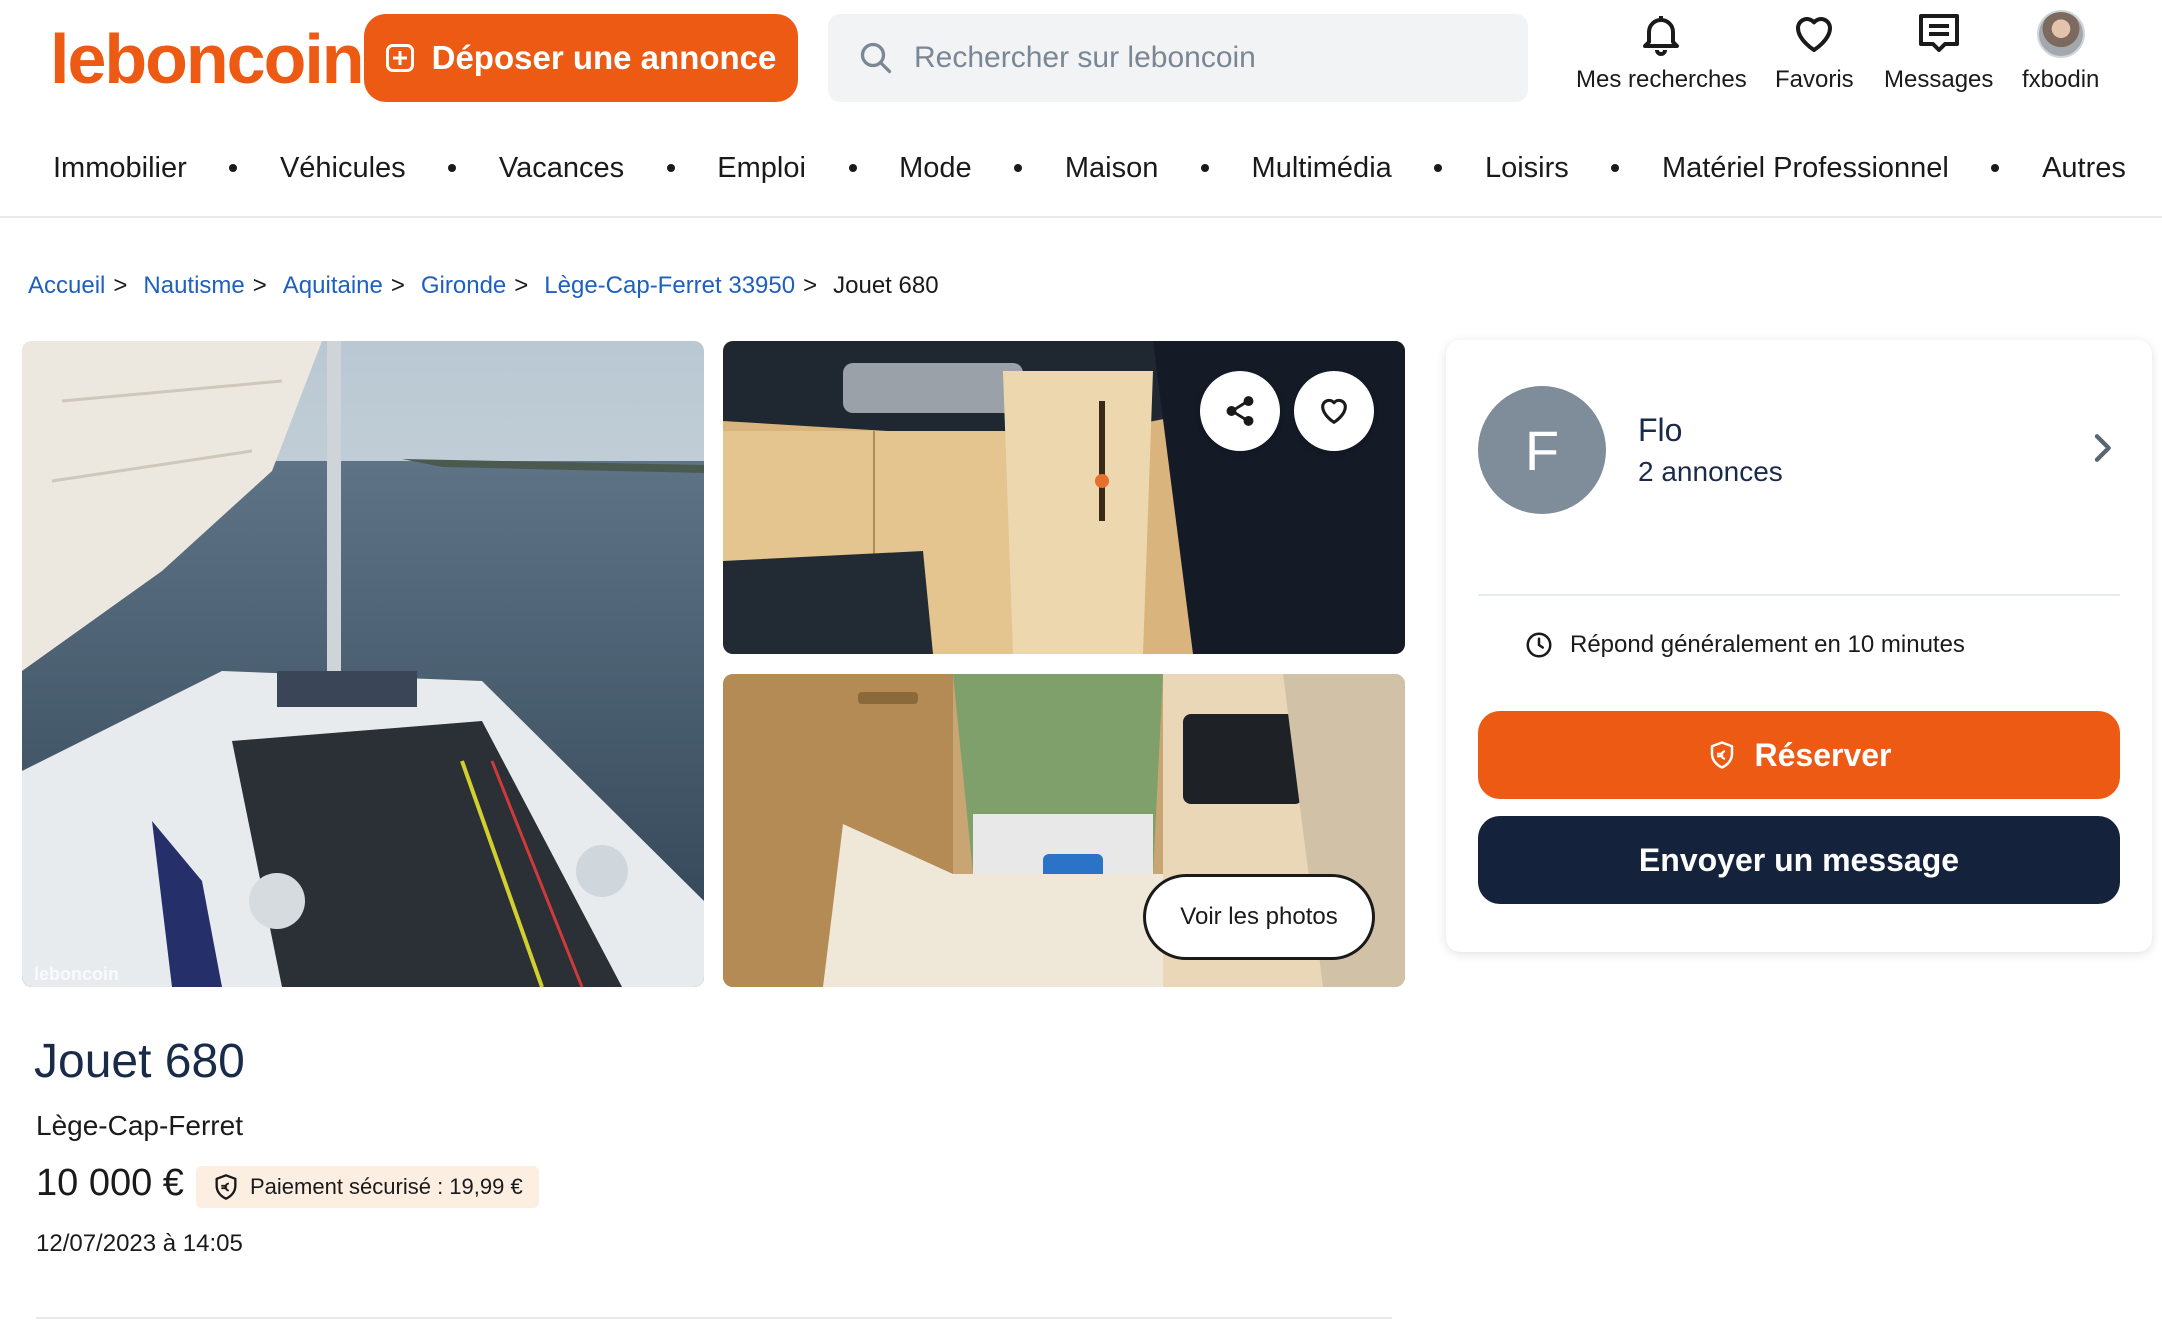 The width and height of the screenshot is (2162, 1330). Describe the element at coordinates (669, 286) in the screenshot. I see `breadcrumb-lege-cap-ferret: Lège-Cap-Ferret 33950` at that location.